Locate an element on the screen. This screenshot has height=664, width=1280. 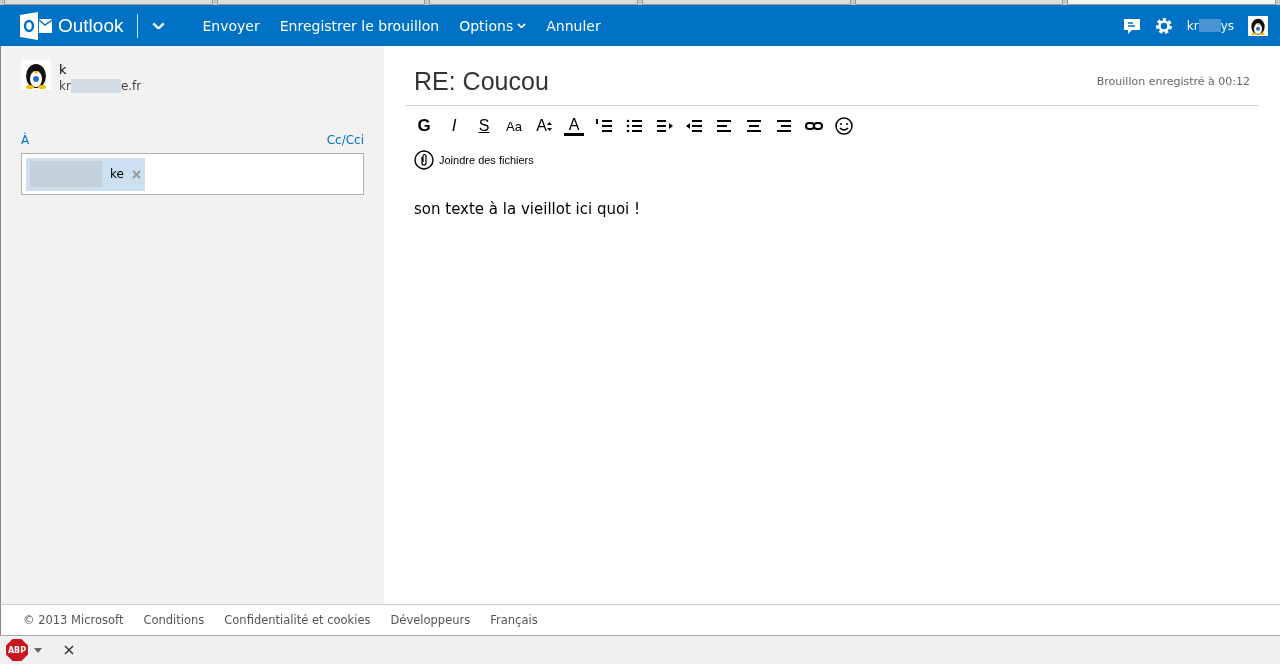
close-icon is located at coordinates (69, 650).